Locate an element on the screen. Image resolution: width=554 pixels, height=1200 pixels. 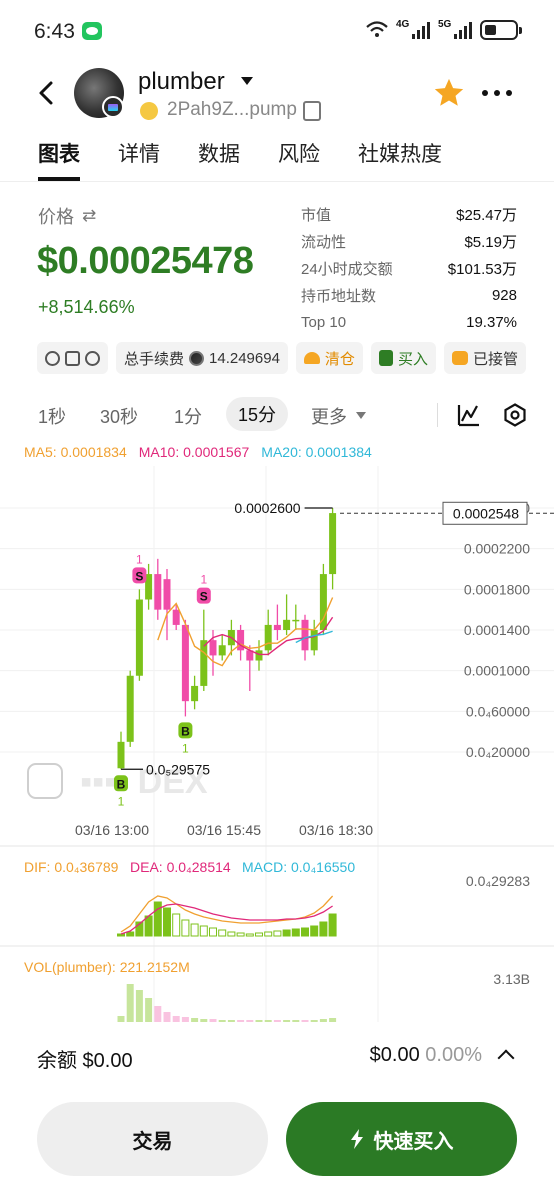
wechat-notification-icon is located at coordinates (92, 31).